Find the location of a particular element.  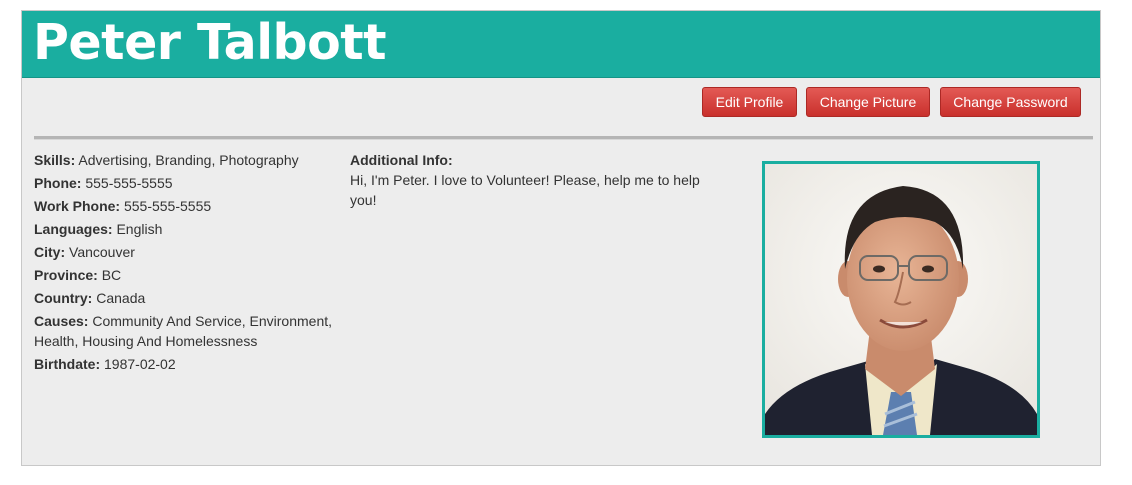

change-picture-button: Change Picture is located at coordinates (868, 102).